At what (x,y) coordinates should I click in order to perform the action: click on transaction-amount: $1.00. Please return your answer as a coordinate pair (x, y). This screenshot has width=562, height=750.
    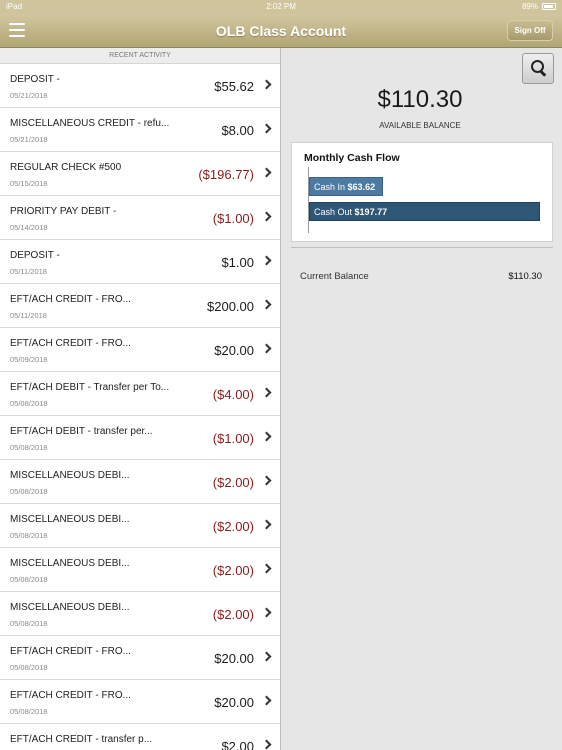
    Looking at the image, I should click on (237, 262).